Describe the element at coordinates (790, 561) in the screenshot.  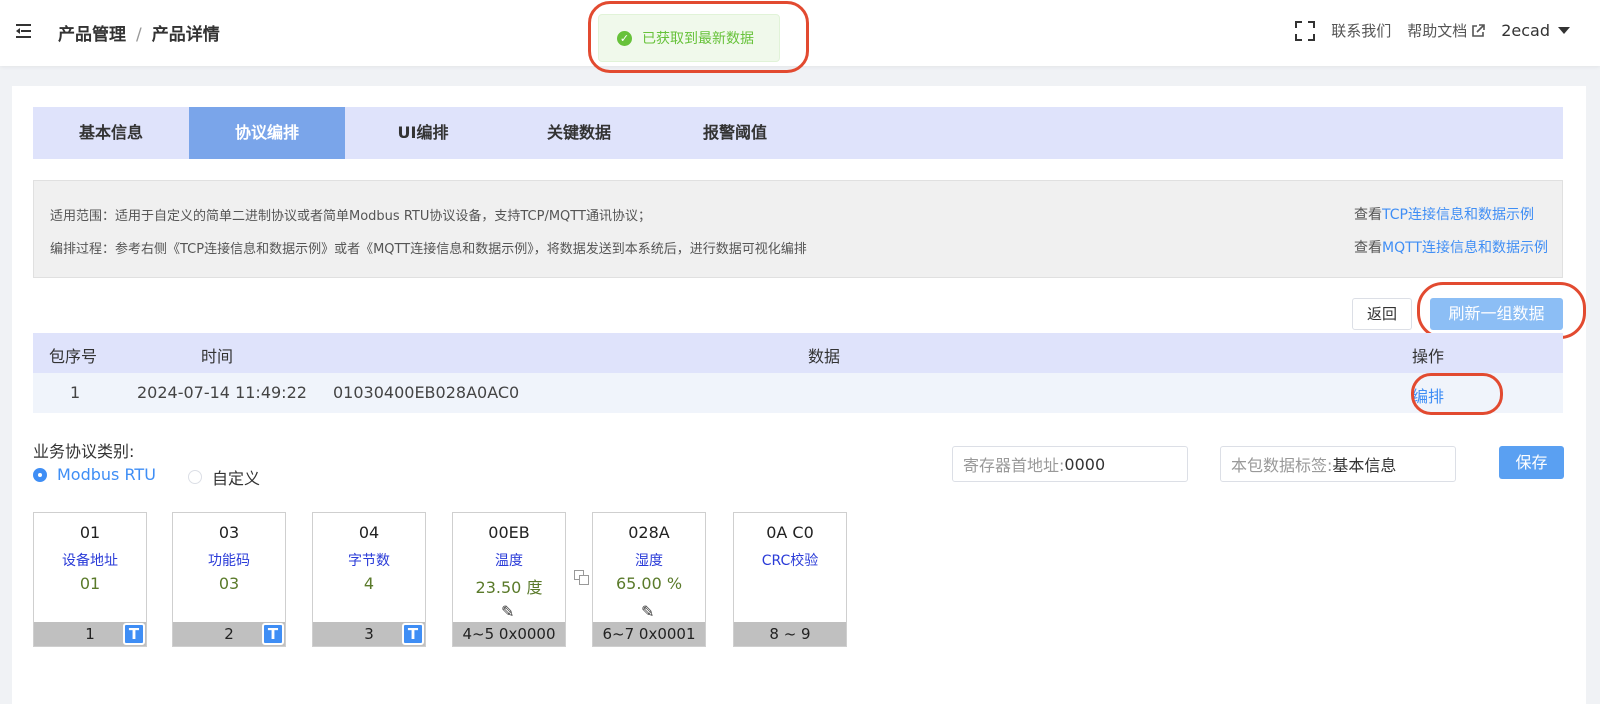
I see `block-name: CRC校验` at that location.